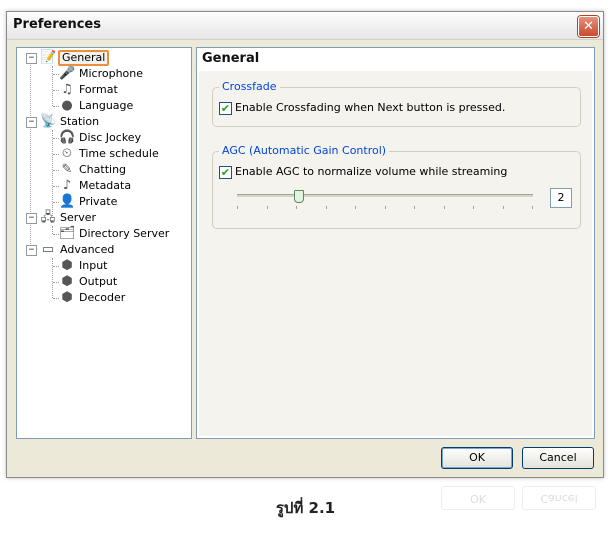 Image resolution: width=611 pixels, height=541 pixels. I want to click on tree-item-metadata: ♪ Metadata, so click(103, 186).